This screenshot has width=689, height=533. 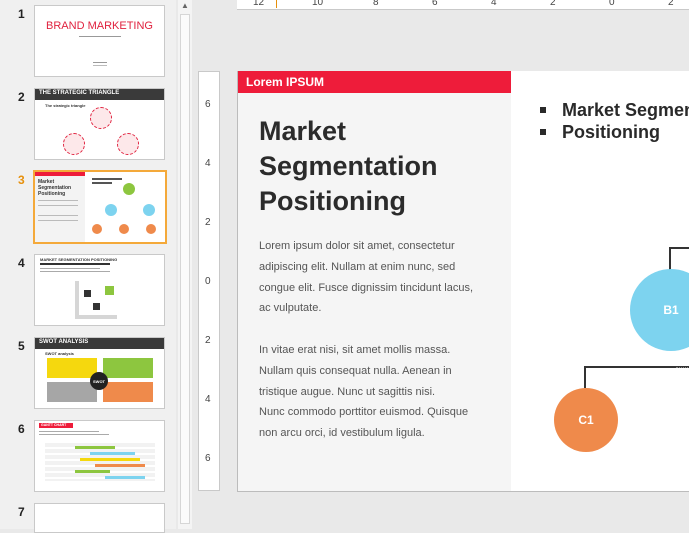 I want to click on thumbnail-title: THE STRATEGIC TRIANGLE, so click(x=79, y=93).